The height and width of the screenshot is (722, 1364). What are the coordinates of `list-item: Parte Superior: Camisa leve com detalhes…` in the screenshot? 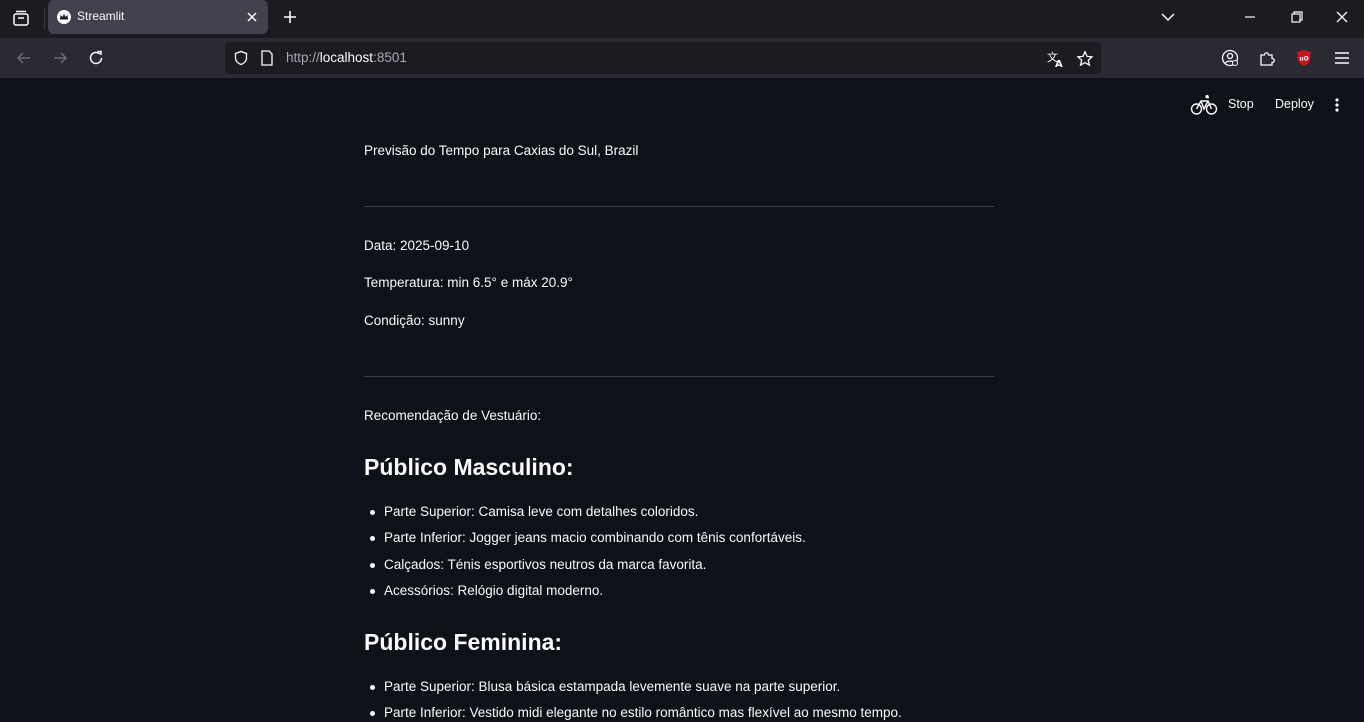 It's located at (534, 511).